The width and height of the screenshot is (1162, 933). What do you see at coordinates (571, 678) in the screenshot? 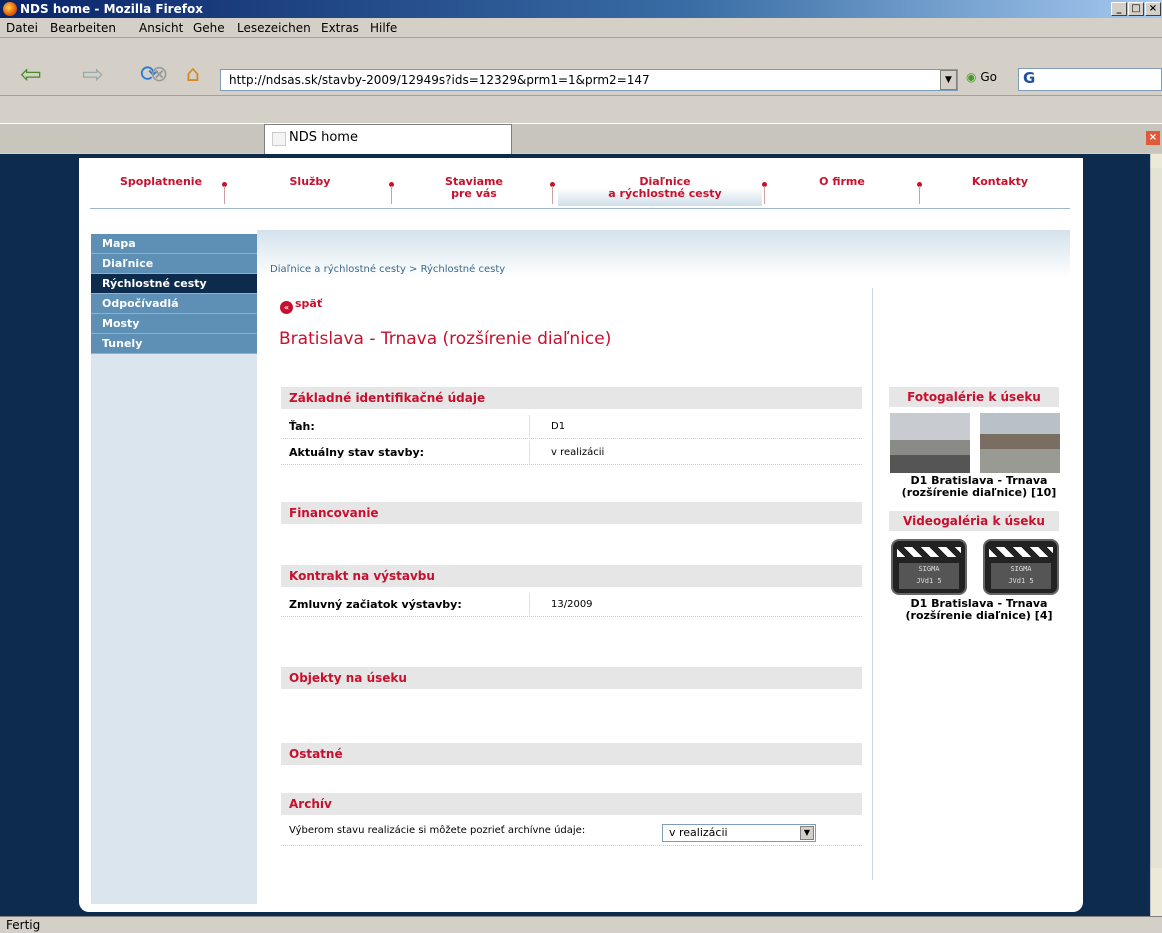
I see `section-objects-title: Objekty na úseku` at bounding box center [571, 678].